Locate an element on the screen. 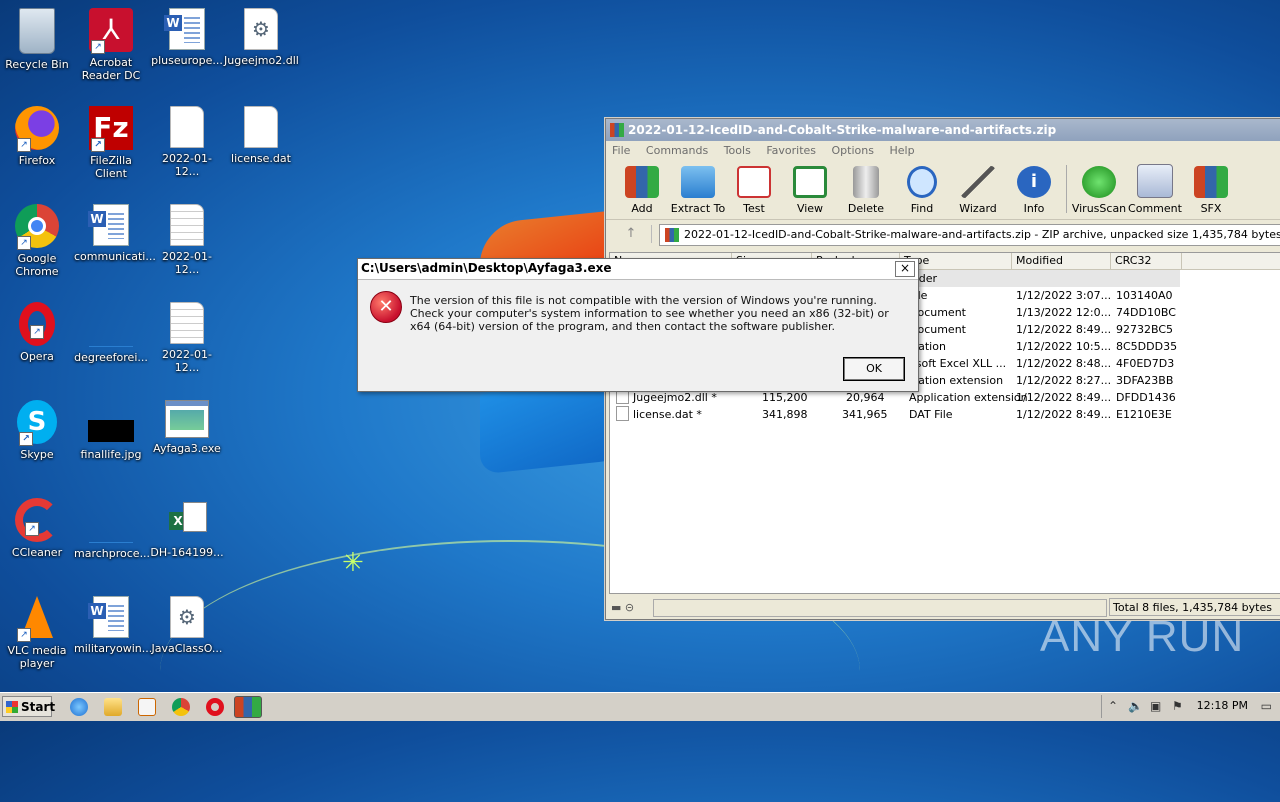 The height and width of the screenshot is (802, 1280). close-button: × is located at coordinates (905, 269).